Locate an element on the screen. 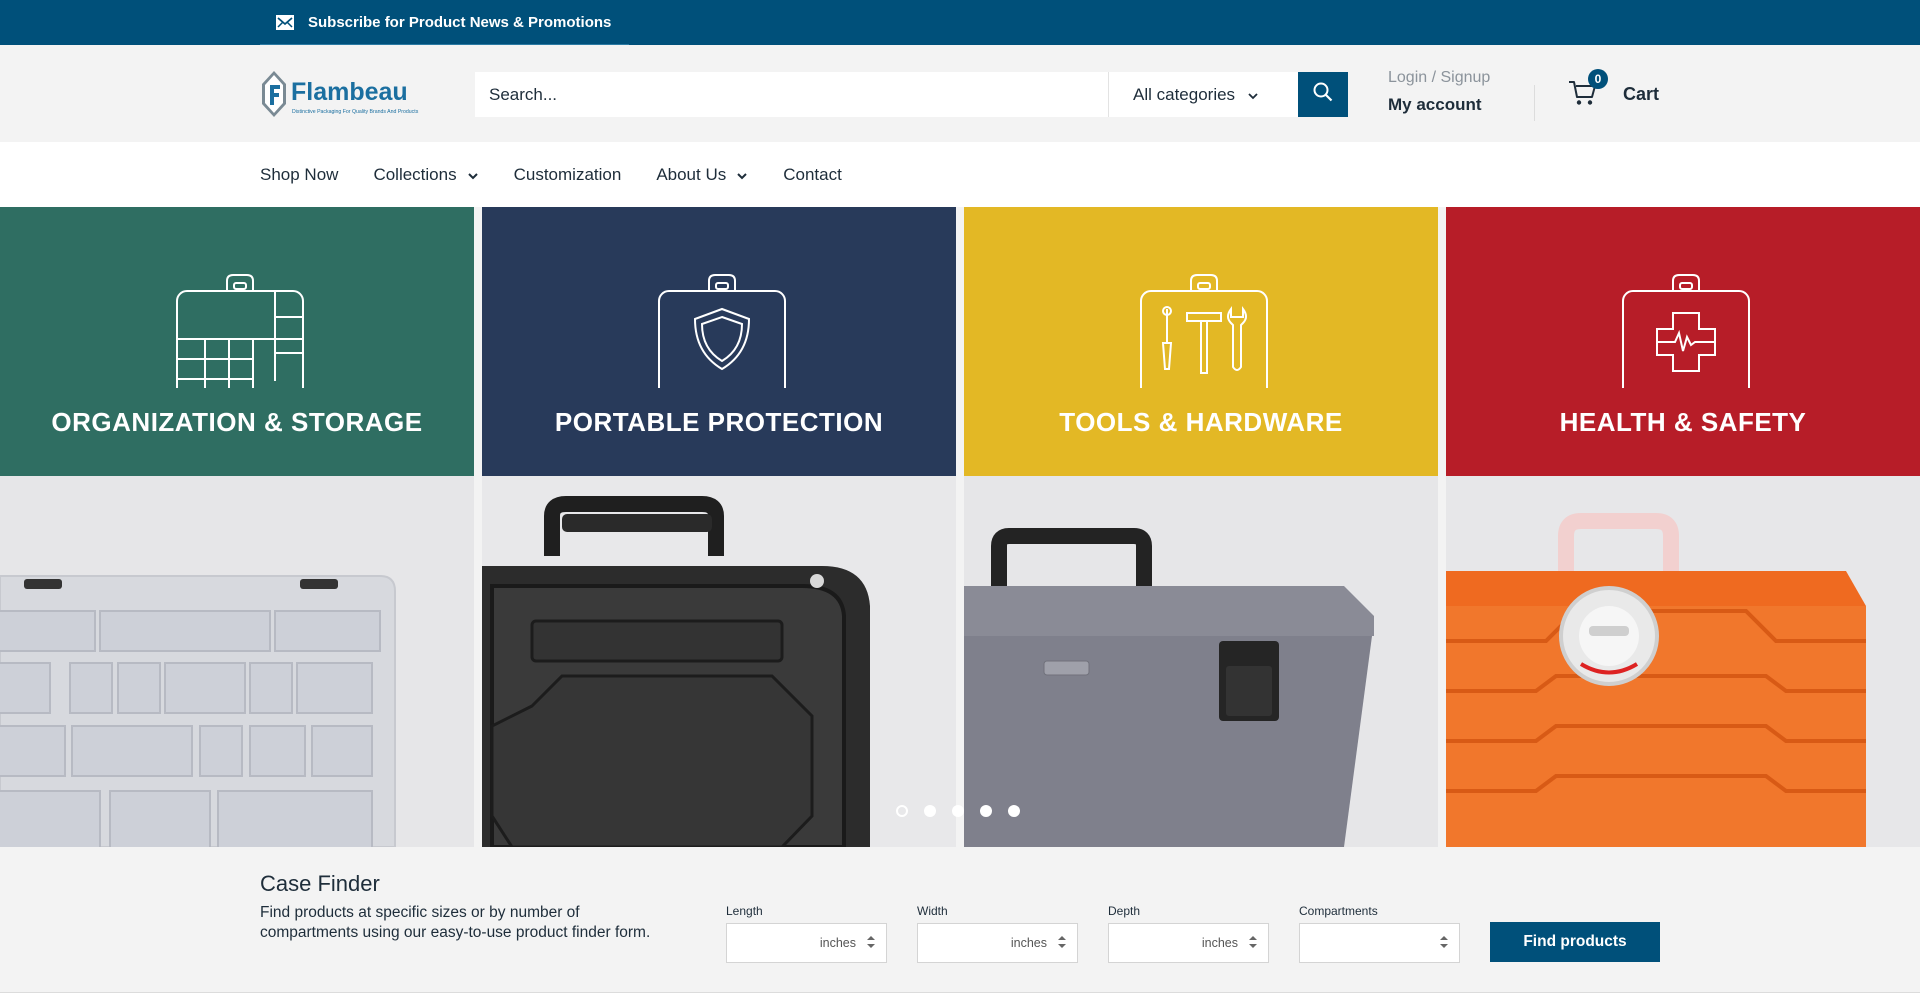 Image resolution: width=1920 pixels, height=993 pixels. logo-text: Flambeau is located at coordinates (349, 92).